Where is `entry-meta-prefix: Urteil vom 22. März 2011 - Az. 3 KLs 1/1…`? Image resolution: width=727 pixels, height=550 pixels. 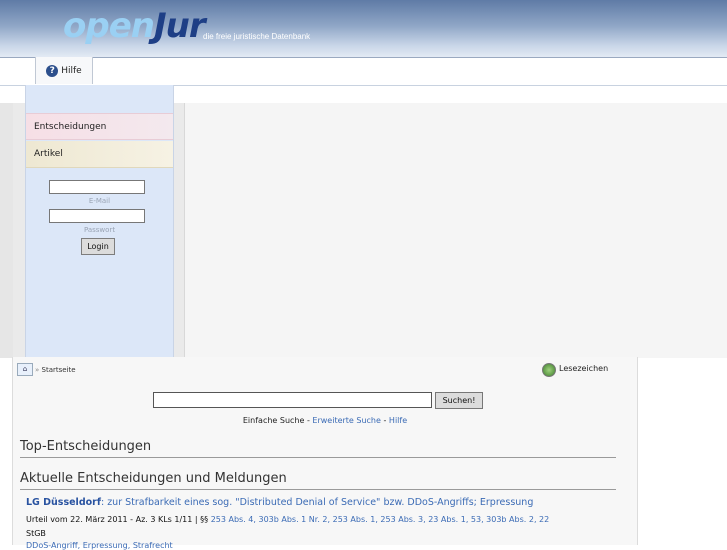
entry-meta-prefix: Urteil vom 22. März 2011 - Az. 3 KLs 1/1… is located at coordinates (118, 519).